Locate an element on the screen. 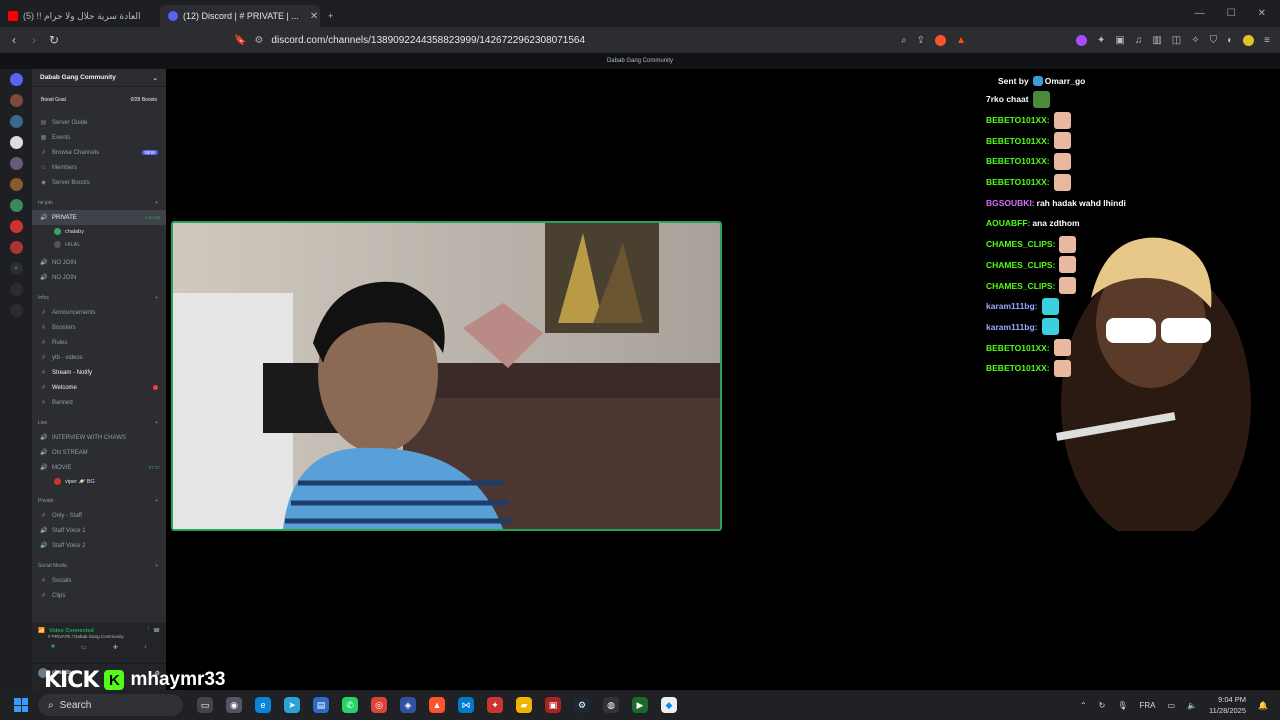 Image resolution: width=1280 pixels, height=720 pixels. app-icon: ✦ is located at coordinates (495, 705).